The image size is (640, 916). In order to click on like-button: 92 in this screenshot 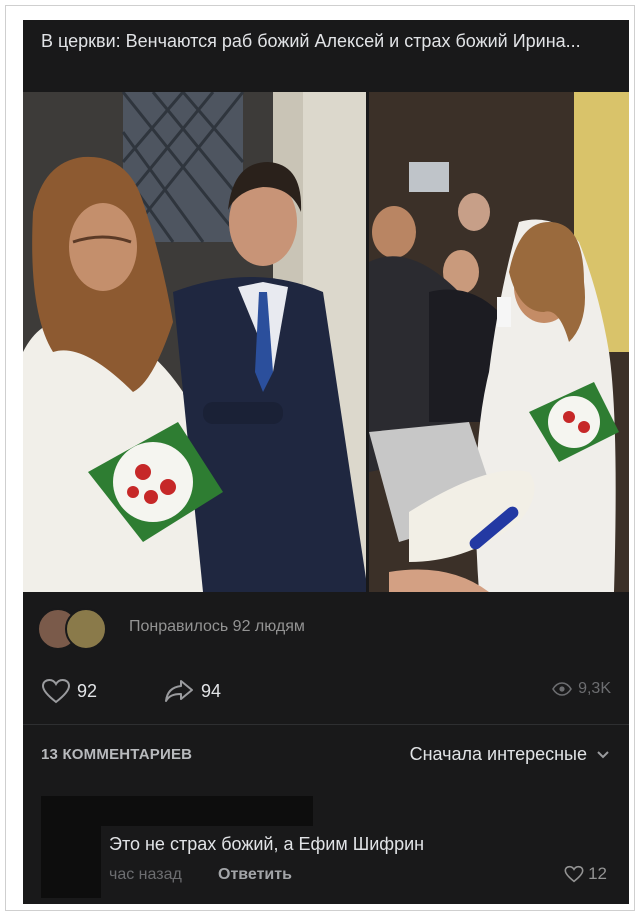, I will do `click(69, 691)`.